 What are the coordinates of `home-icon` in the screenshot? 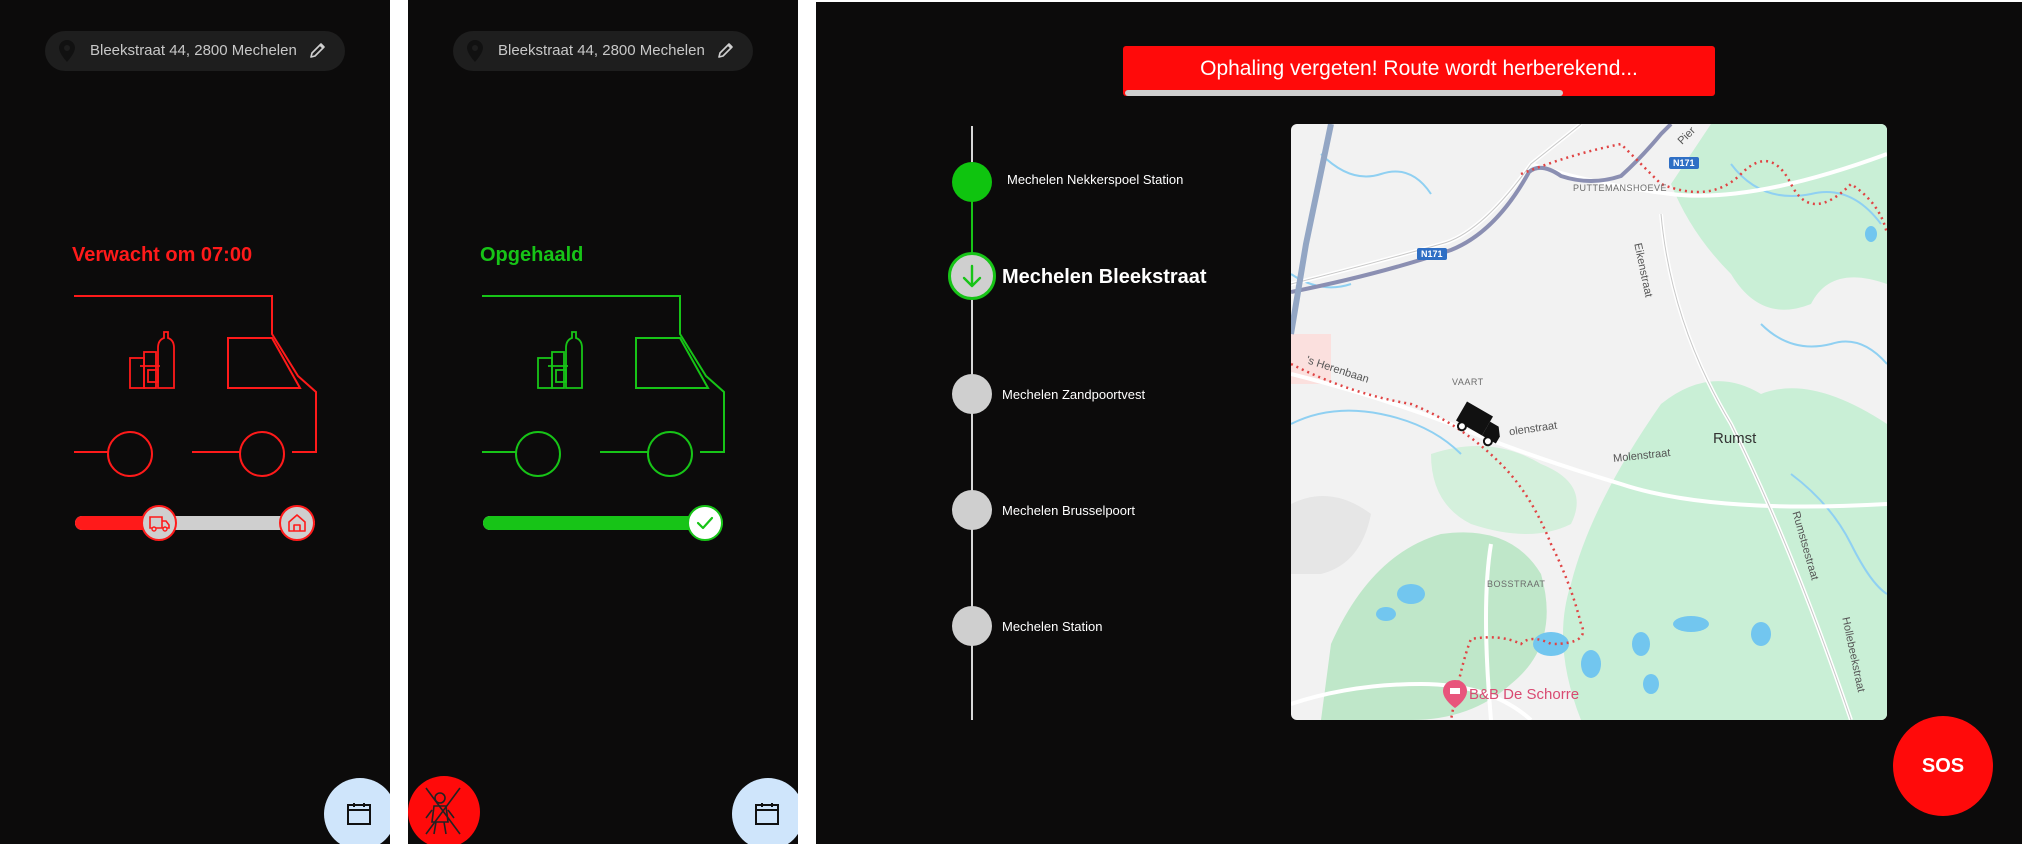 It's located at (297, 523).